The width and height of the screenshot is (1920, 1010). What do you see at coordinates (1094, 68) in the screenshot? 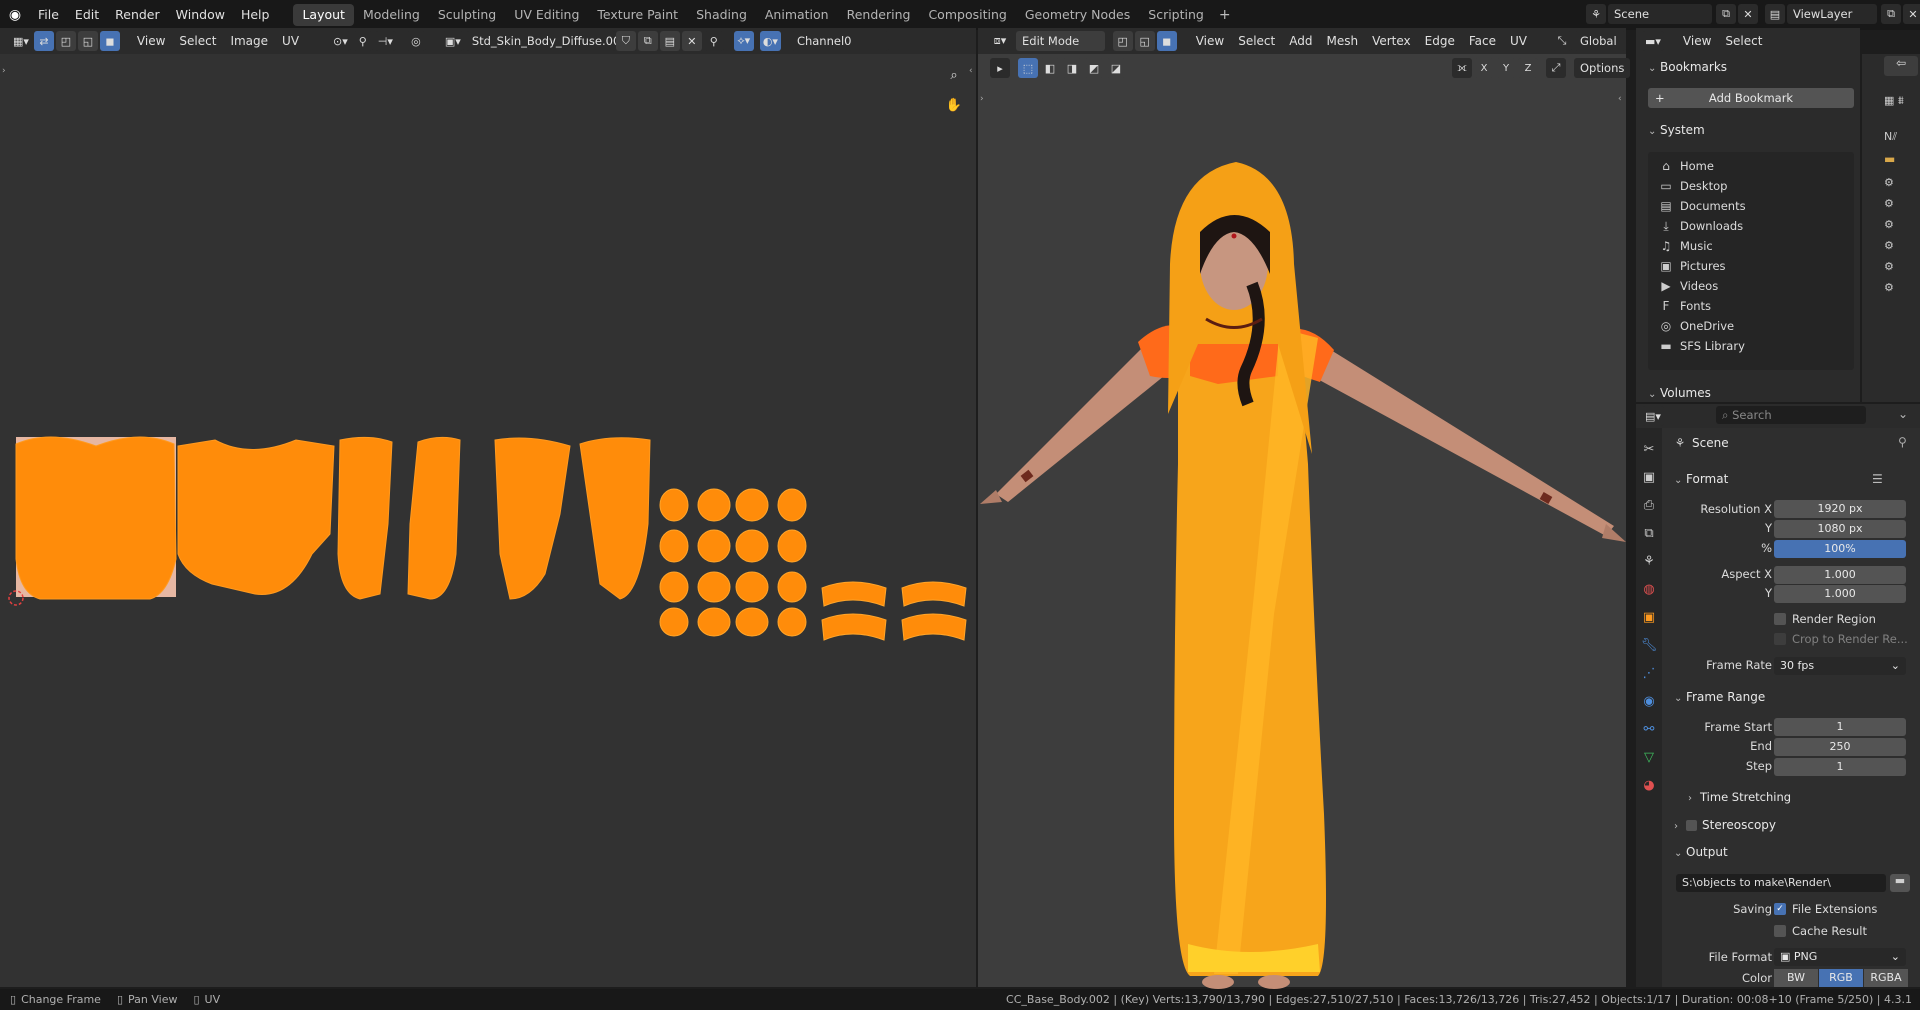
I see `select-invert-icon: ◩` at bounding box center [1094, 68].